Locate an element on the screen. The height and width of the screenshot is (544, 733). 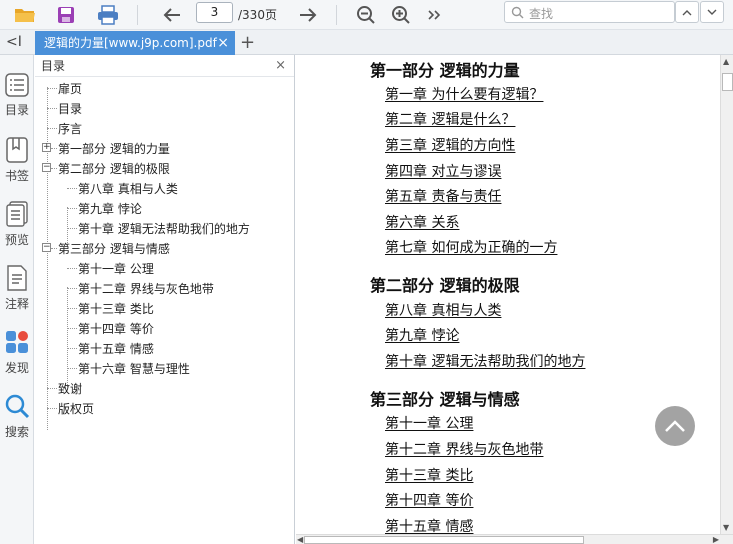
tab-close-button: × is located at coordinates (223, 43).